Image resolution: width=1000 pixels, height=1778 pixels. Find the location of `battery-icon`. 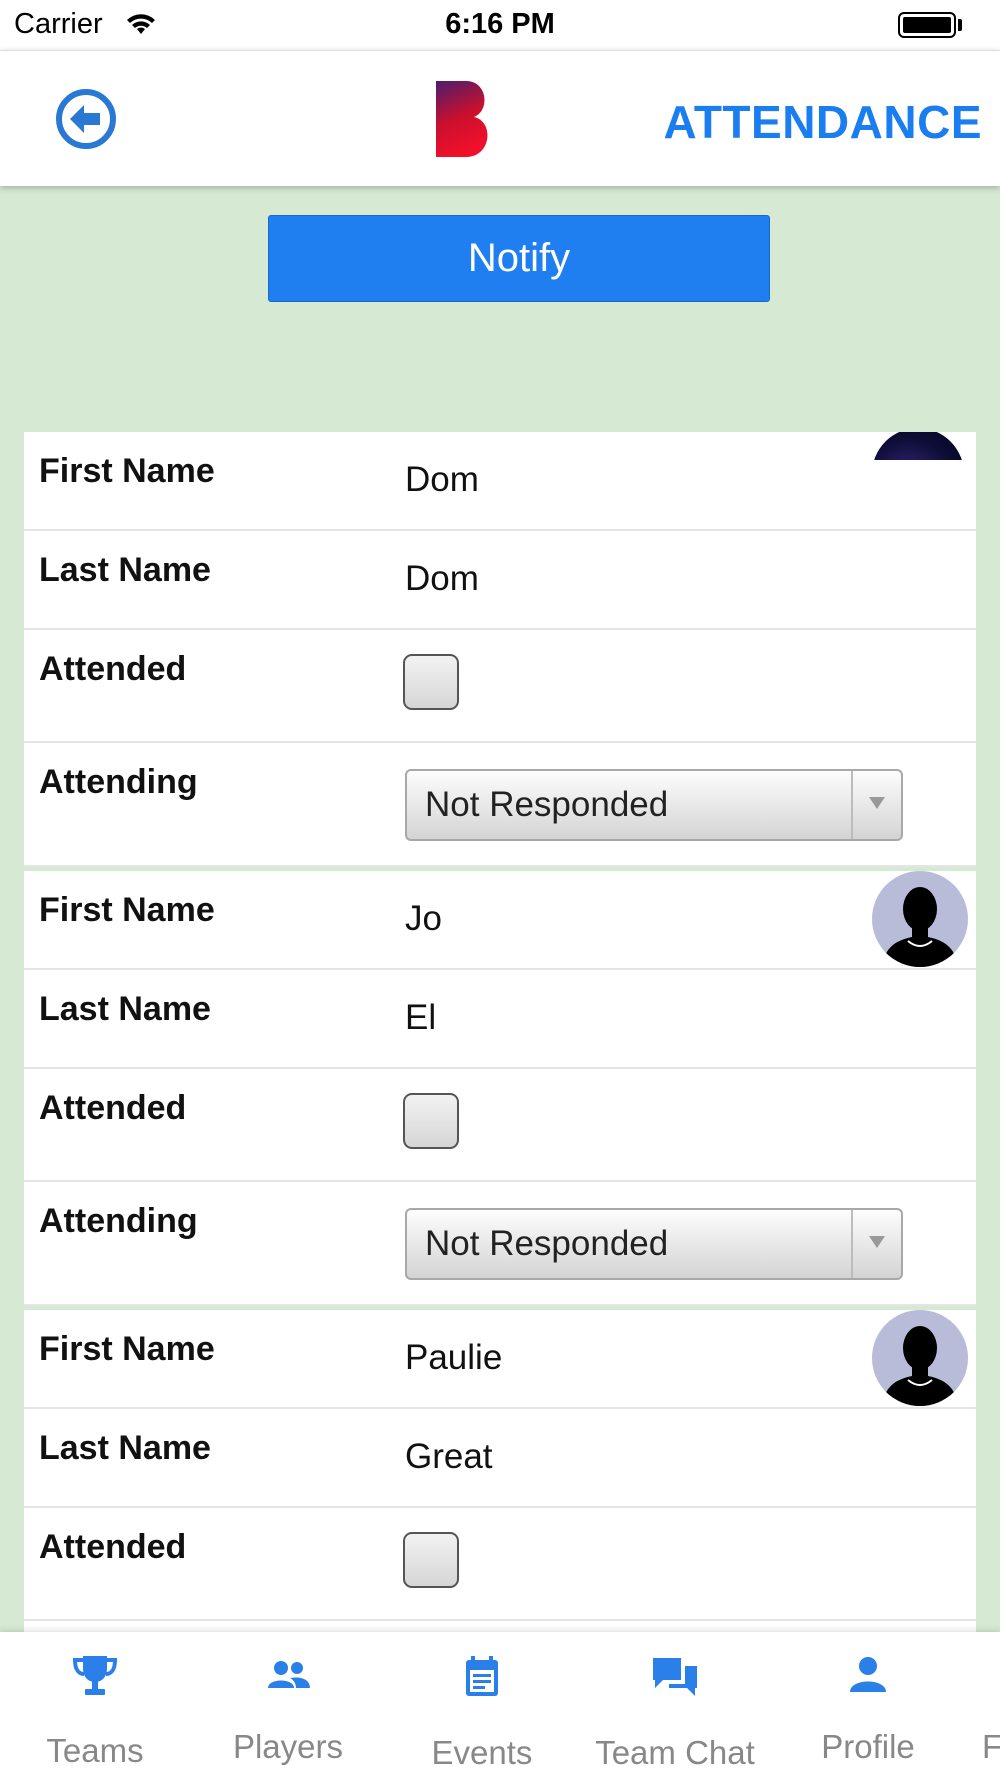

battery-icon is located at coordinates (927, 25).